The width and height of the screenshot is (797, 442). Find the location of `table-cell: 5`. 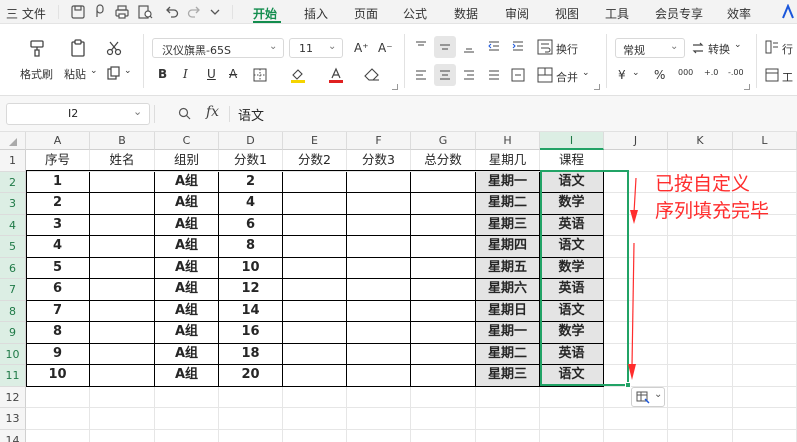

table-cell: 5 is located at coordinates (58, 268).